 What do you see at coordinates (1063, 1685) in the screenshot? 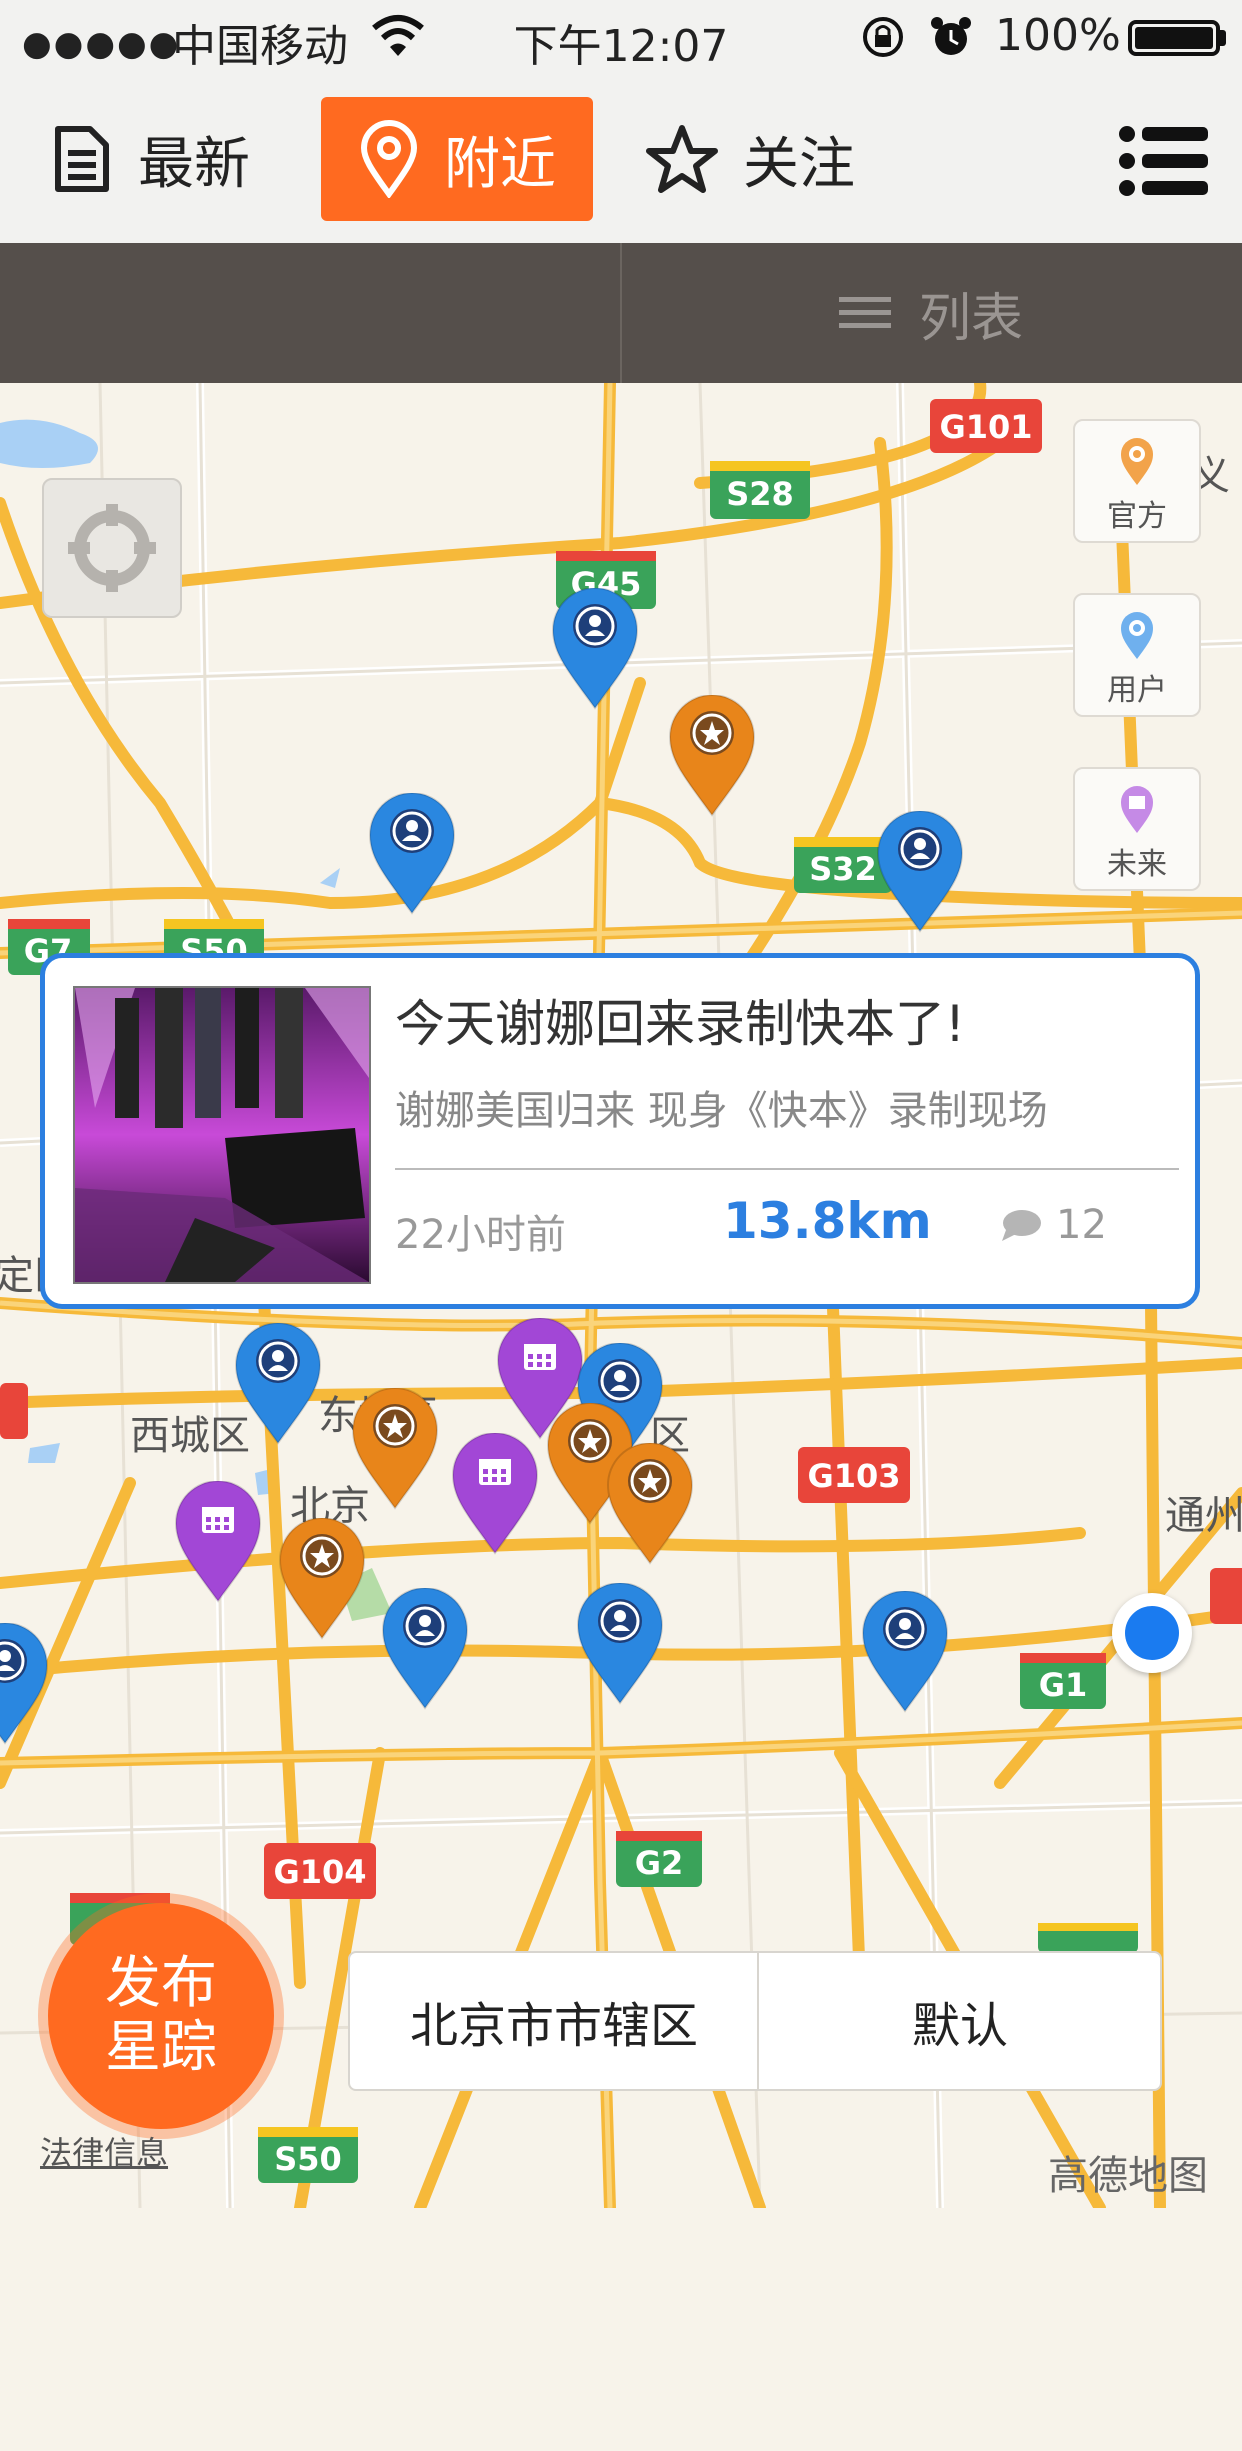
I see `svg-text: G1` at bounding box center [1063, 1685].